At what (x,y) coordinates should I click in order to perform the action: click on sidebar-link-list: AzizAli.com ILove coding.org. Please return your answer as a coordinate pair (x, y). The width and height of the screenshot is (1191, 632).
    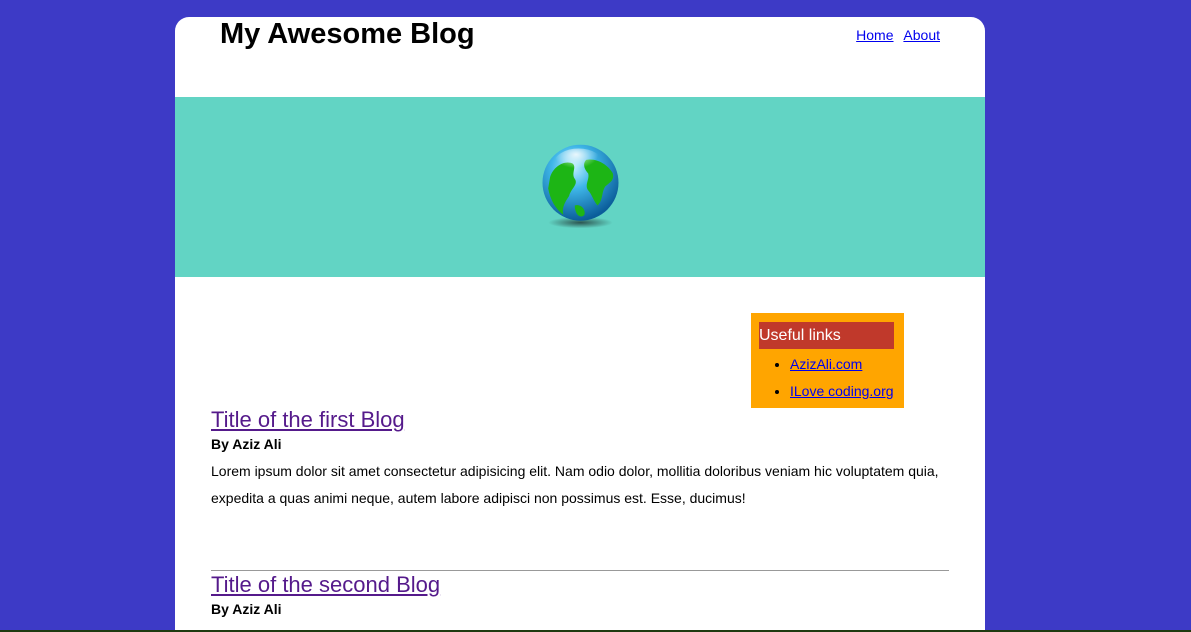
    Looking at the image, I should click on (826, 378).